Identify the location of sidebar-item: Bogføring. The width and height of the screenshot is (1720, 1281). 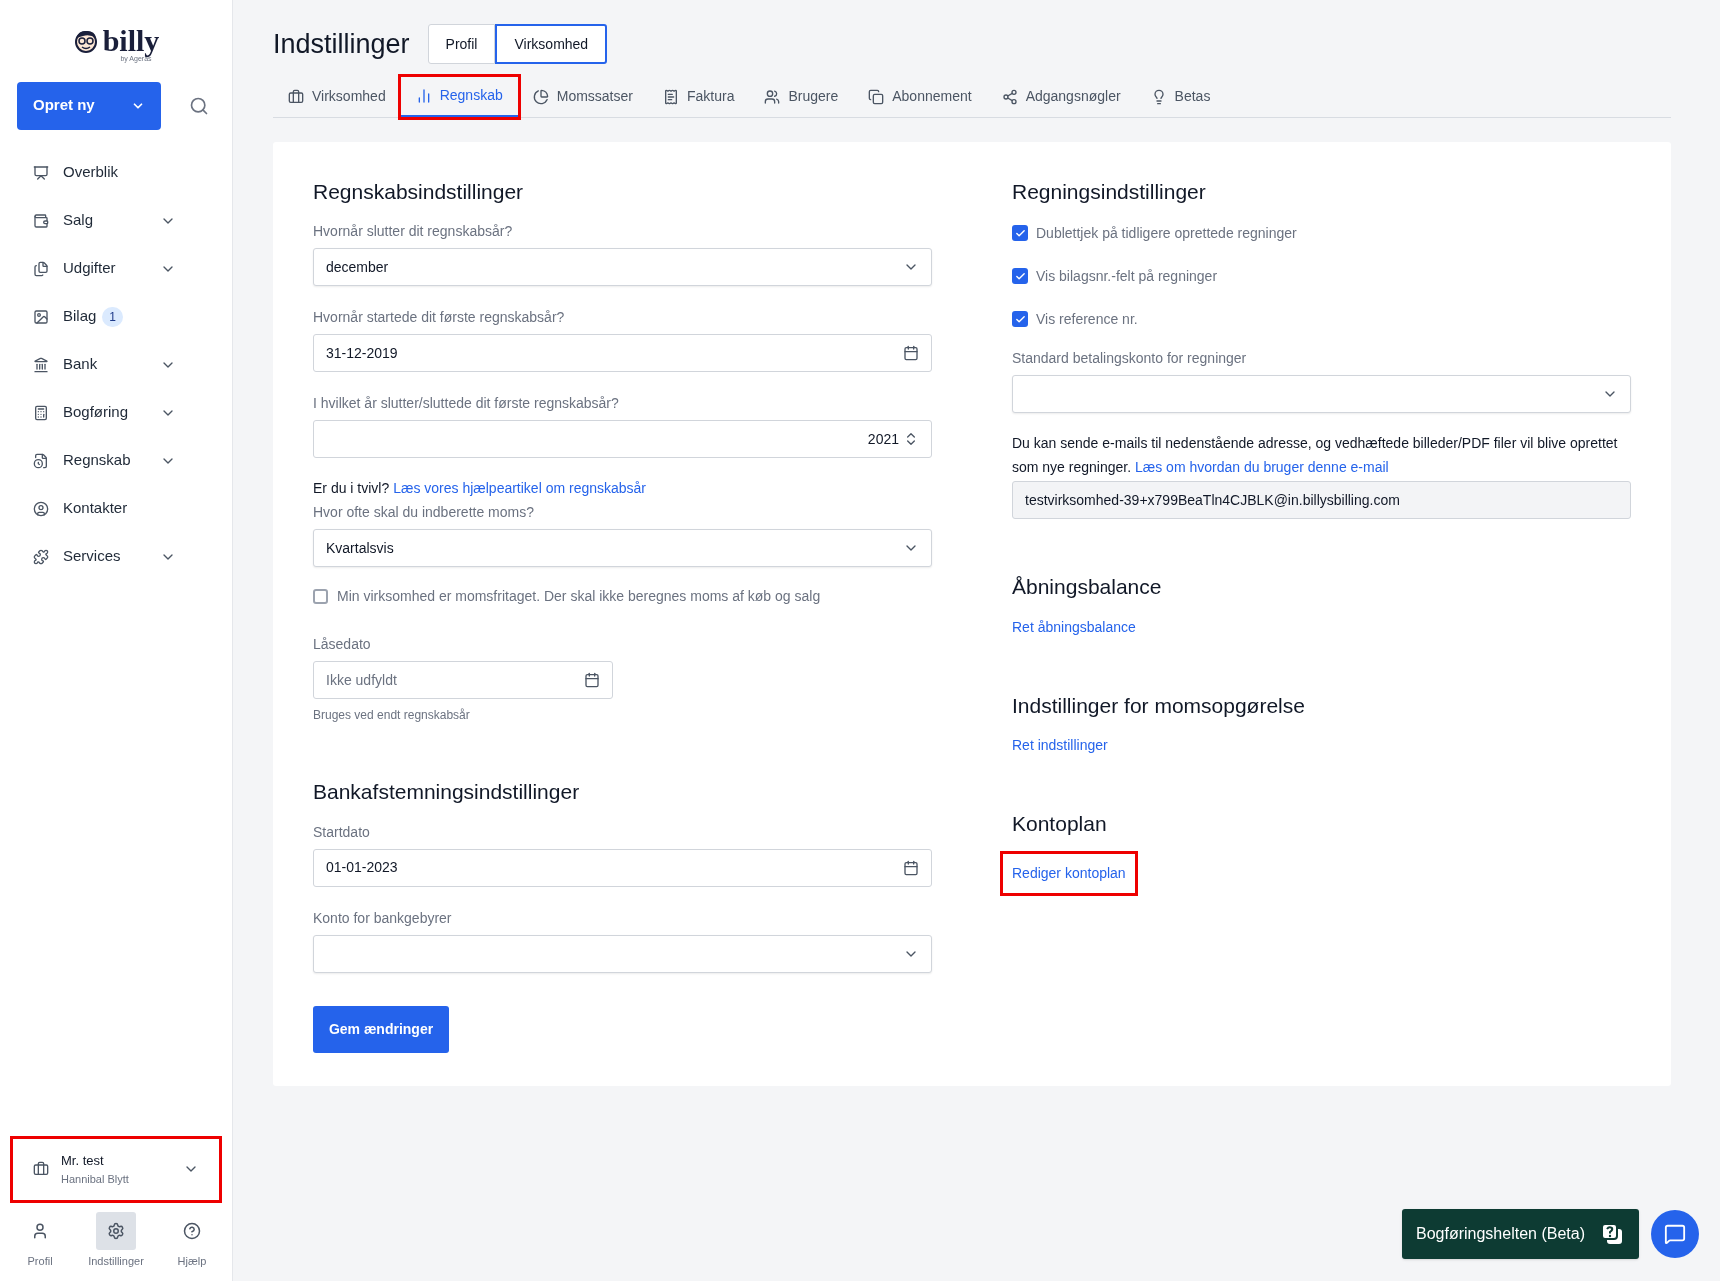
(116, 412).